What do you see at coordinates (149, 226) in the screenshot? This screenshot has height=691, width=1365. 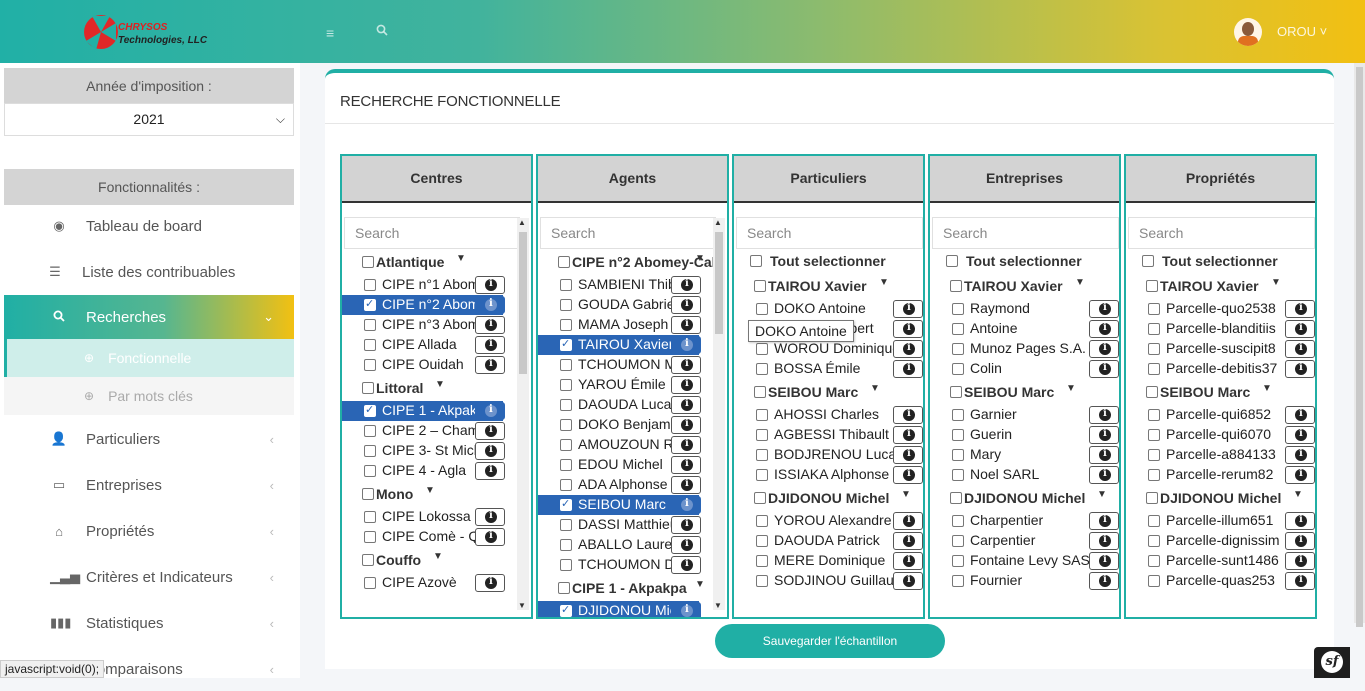 I see `sidebar-item-dashboard: ◉ Tableau de board` at bounding box center [149, 226].